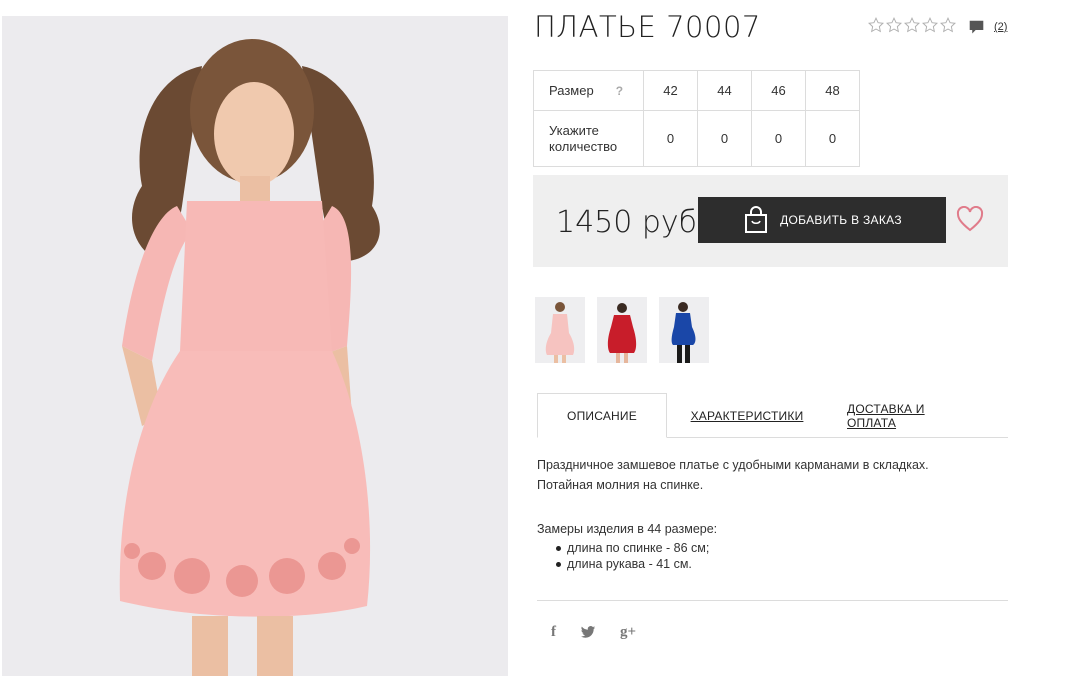 The width and height of the screenshot is (1072, 676). Describe the element at coordinates (1000, 27) in the screenshot. I see `review-count-link: (2)` at that location.